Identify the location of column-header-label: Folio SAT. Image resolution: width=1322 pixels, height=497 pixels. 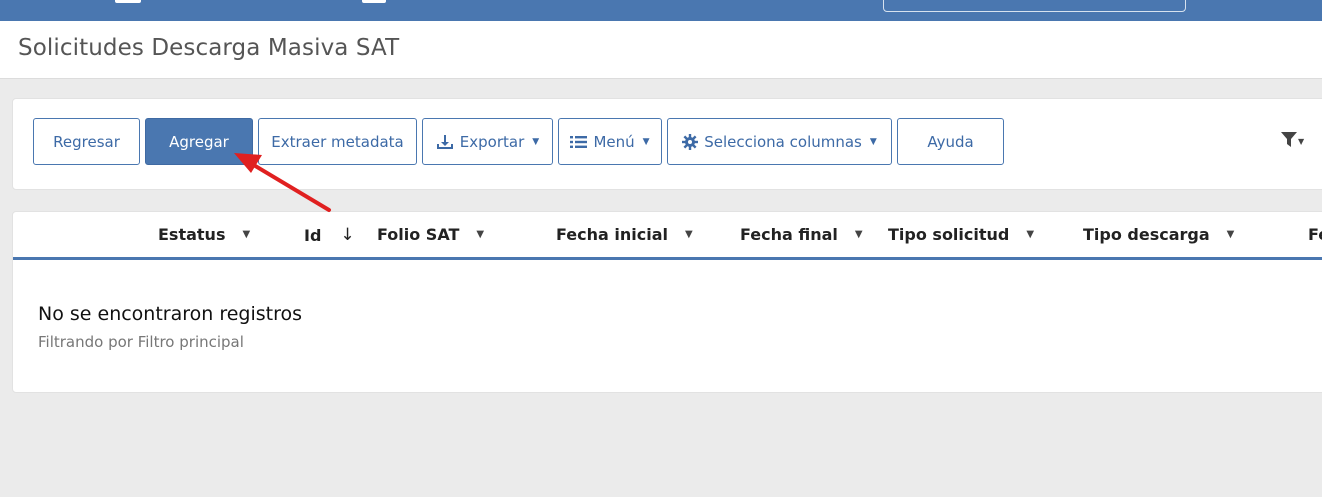
(418, 234).